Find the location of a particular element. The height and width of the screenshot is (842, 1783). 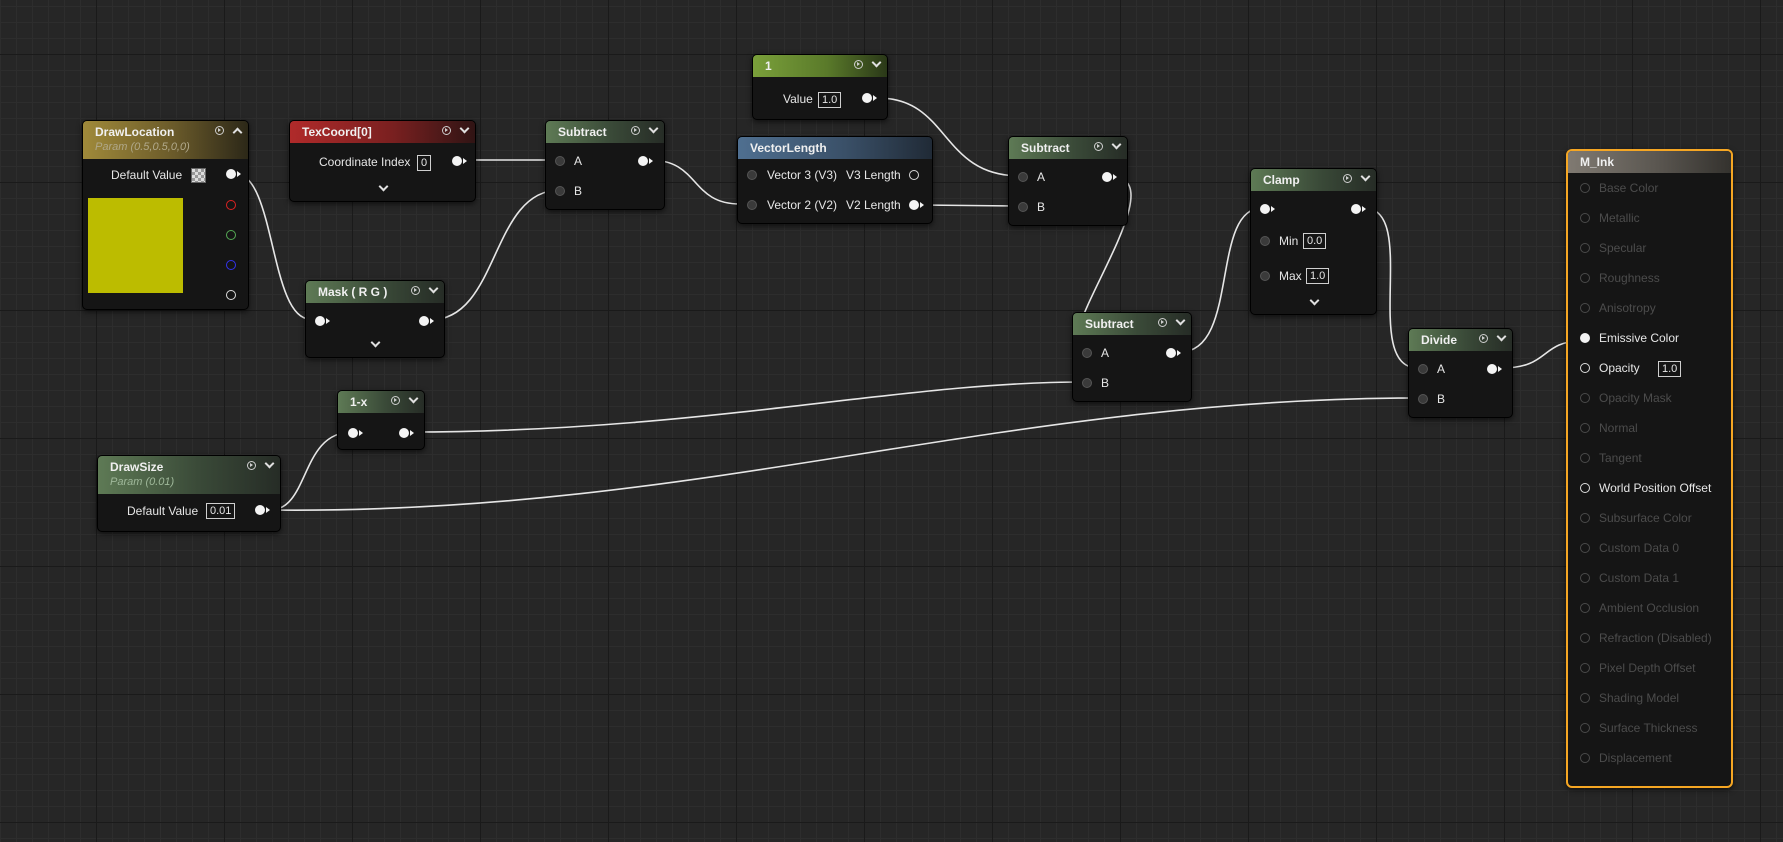

pin-output-v3 is located at coordinates (914, 175).